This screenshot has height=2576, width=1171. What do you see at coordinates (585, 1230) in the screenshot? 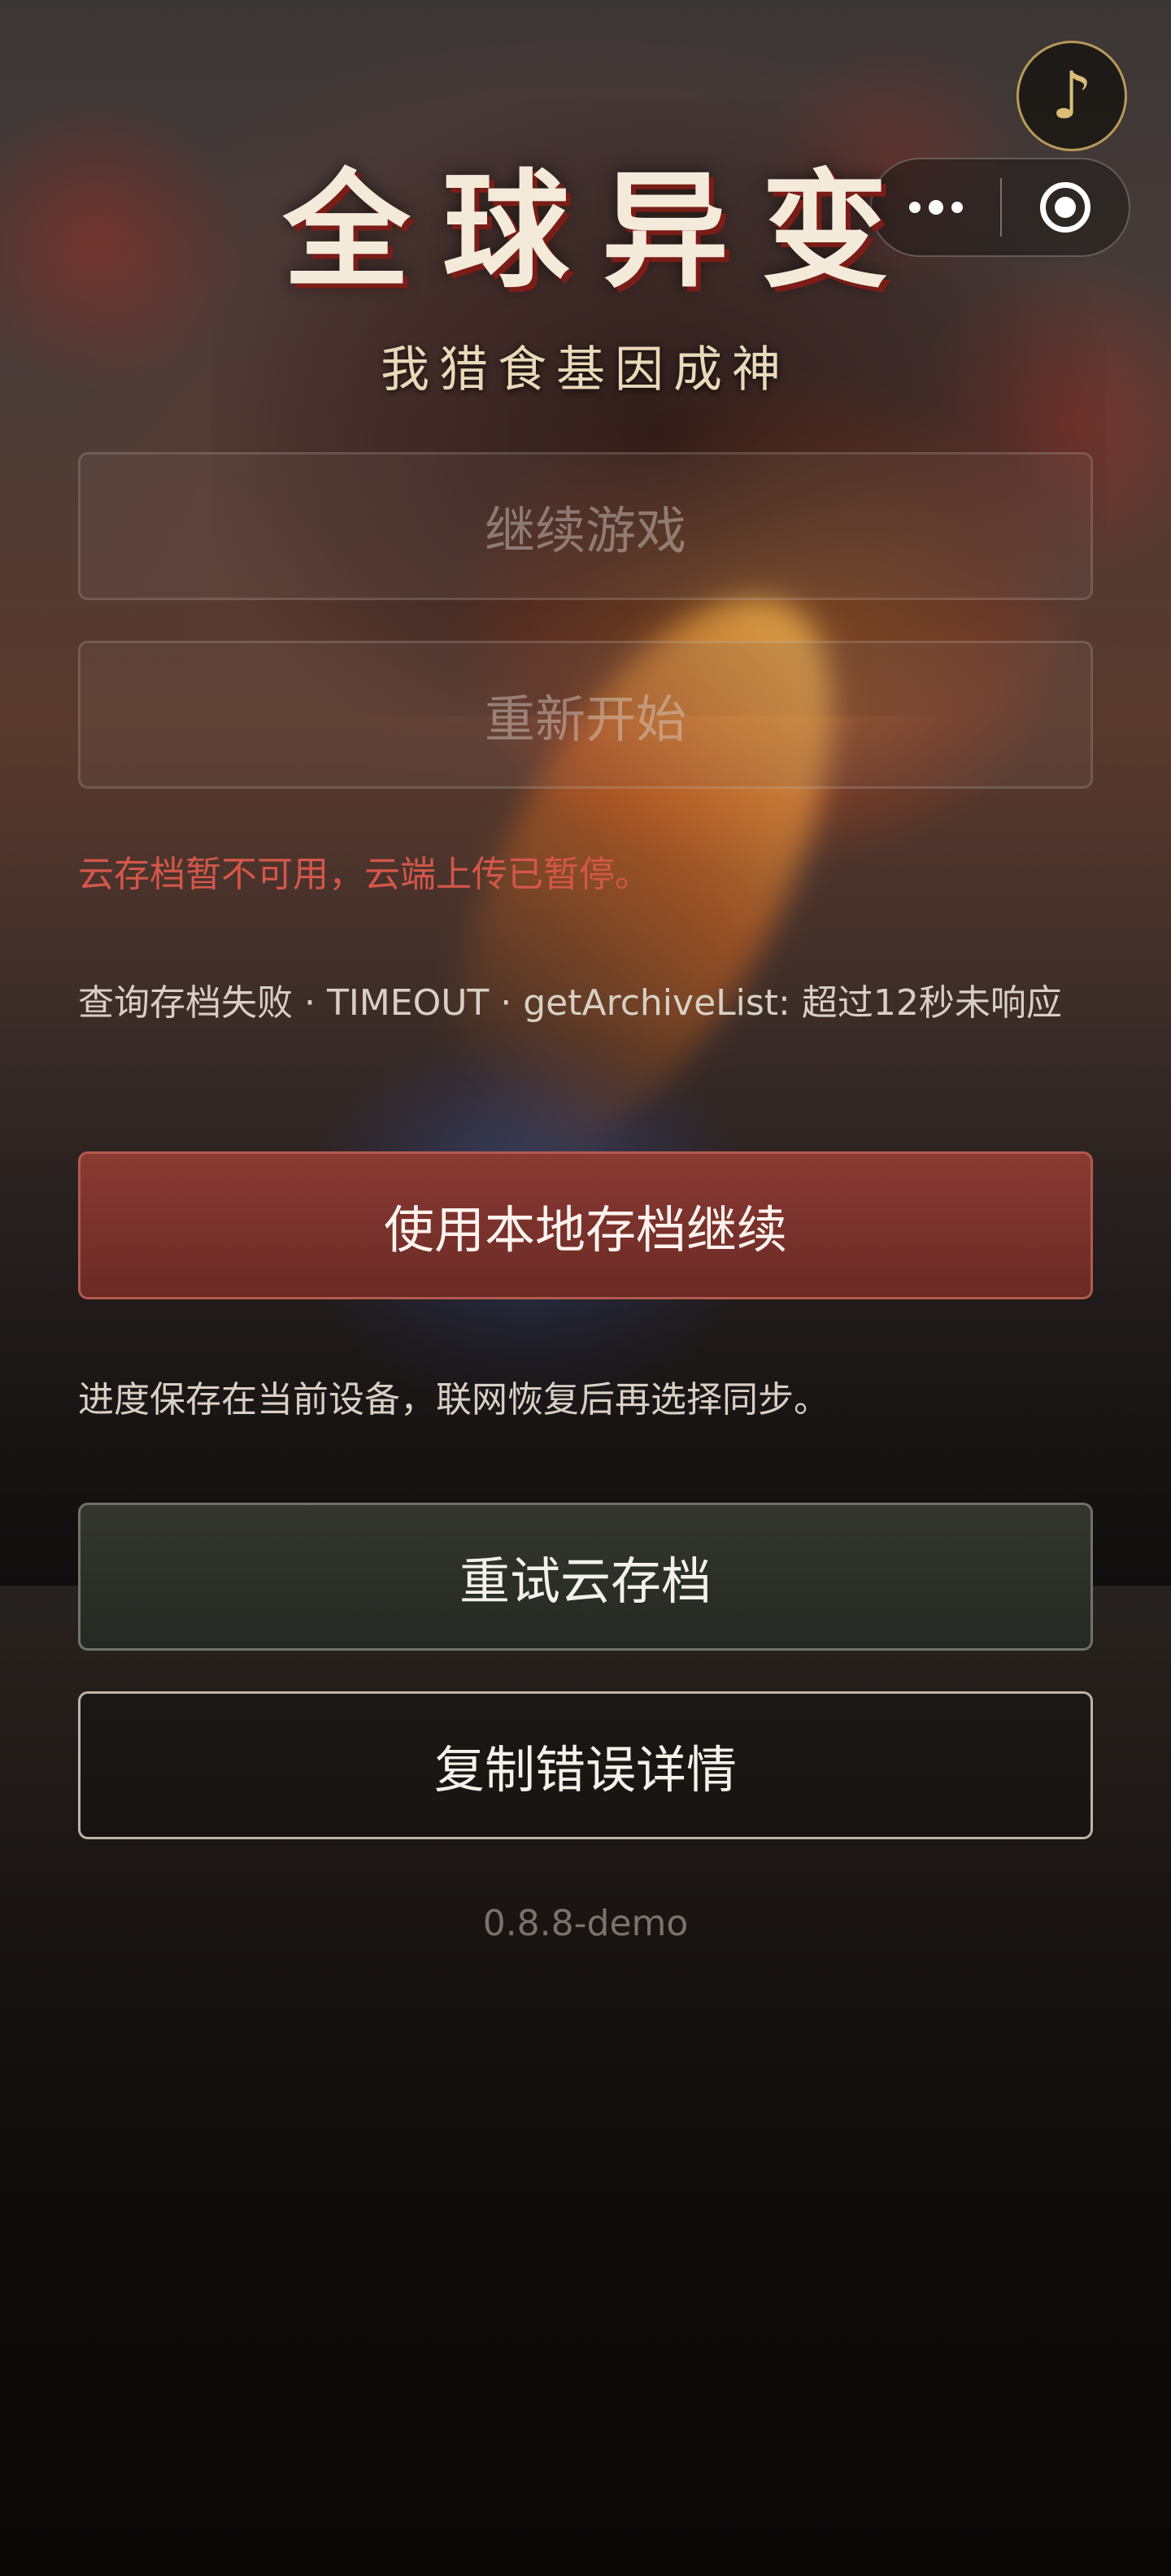
I see `use-local-save-label: 使用本地存档继续` at bounding box center [585, 1230].